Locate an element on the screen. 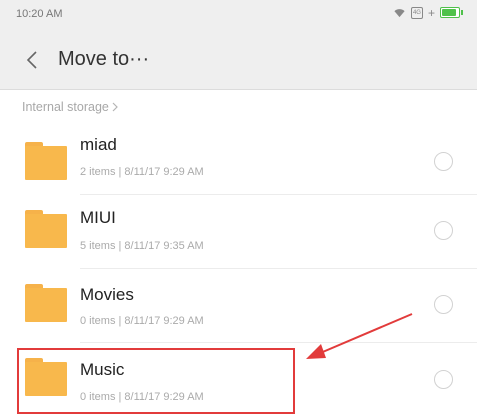  status-bar: 10:20 AM 4G + is located at coordinates (238, 15).